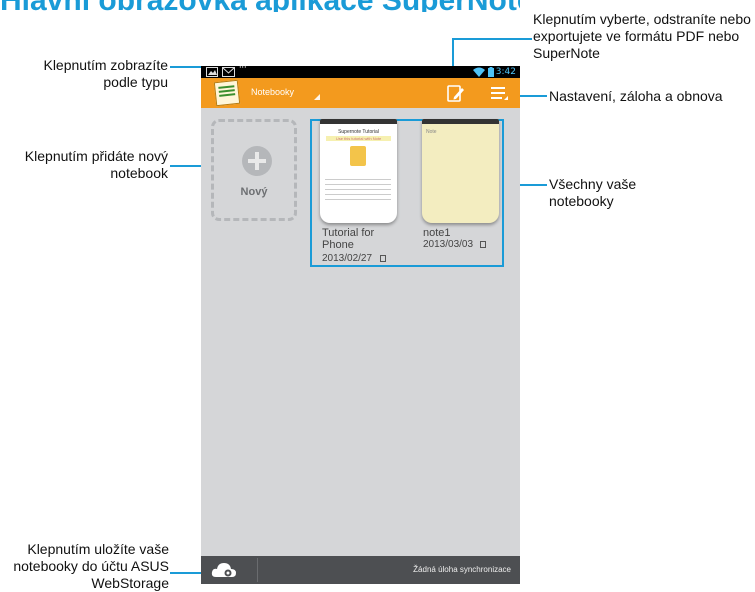 This screenshot has width=755, height=592. What do you see at coordinates (431, 132) in the screenshot?
I see `notebook-cover-text: Note` at bounding box center [431, 132].